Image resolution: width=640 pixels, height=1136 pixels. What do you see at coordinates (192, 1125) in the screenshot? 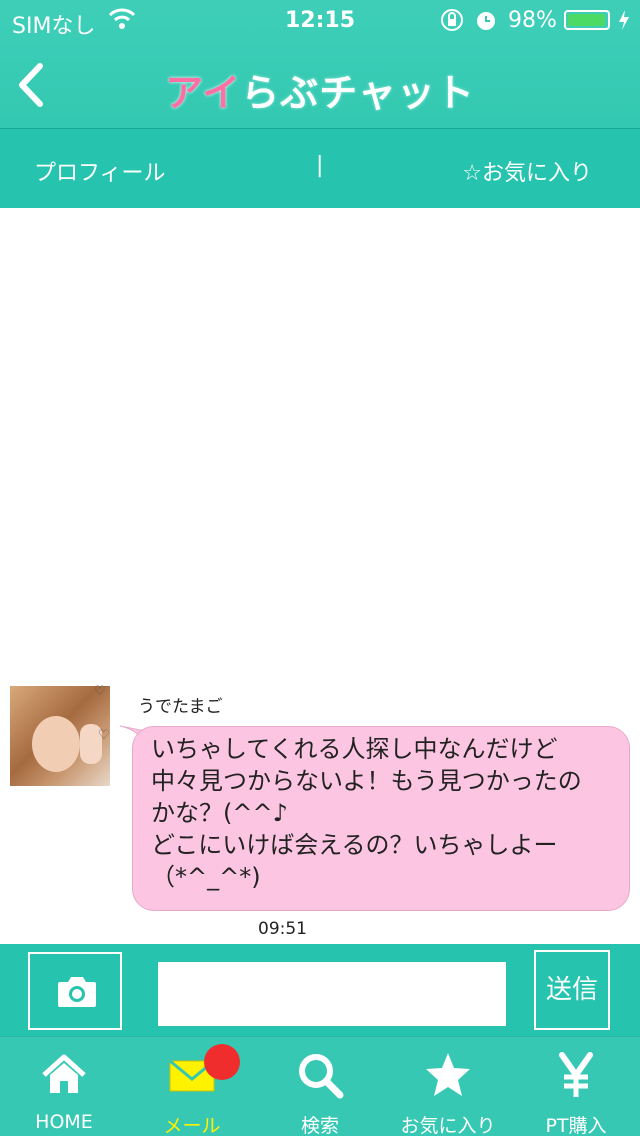
I see `tab-label: メール` at bounding box center [192, 1125].